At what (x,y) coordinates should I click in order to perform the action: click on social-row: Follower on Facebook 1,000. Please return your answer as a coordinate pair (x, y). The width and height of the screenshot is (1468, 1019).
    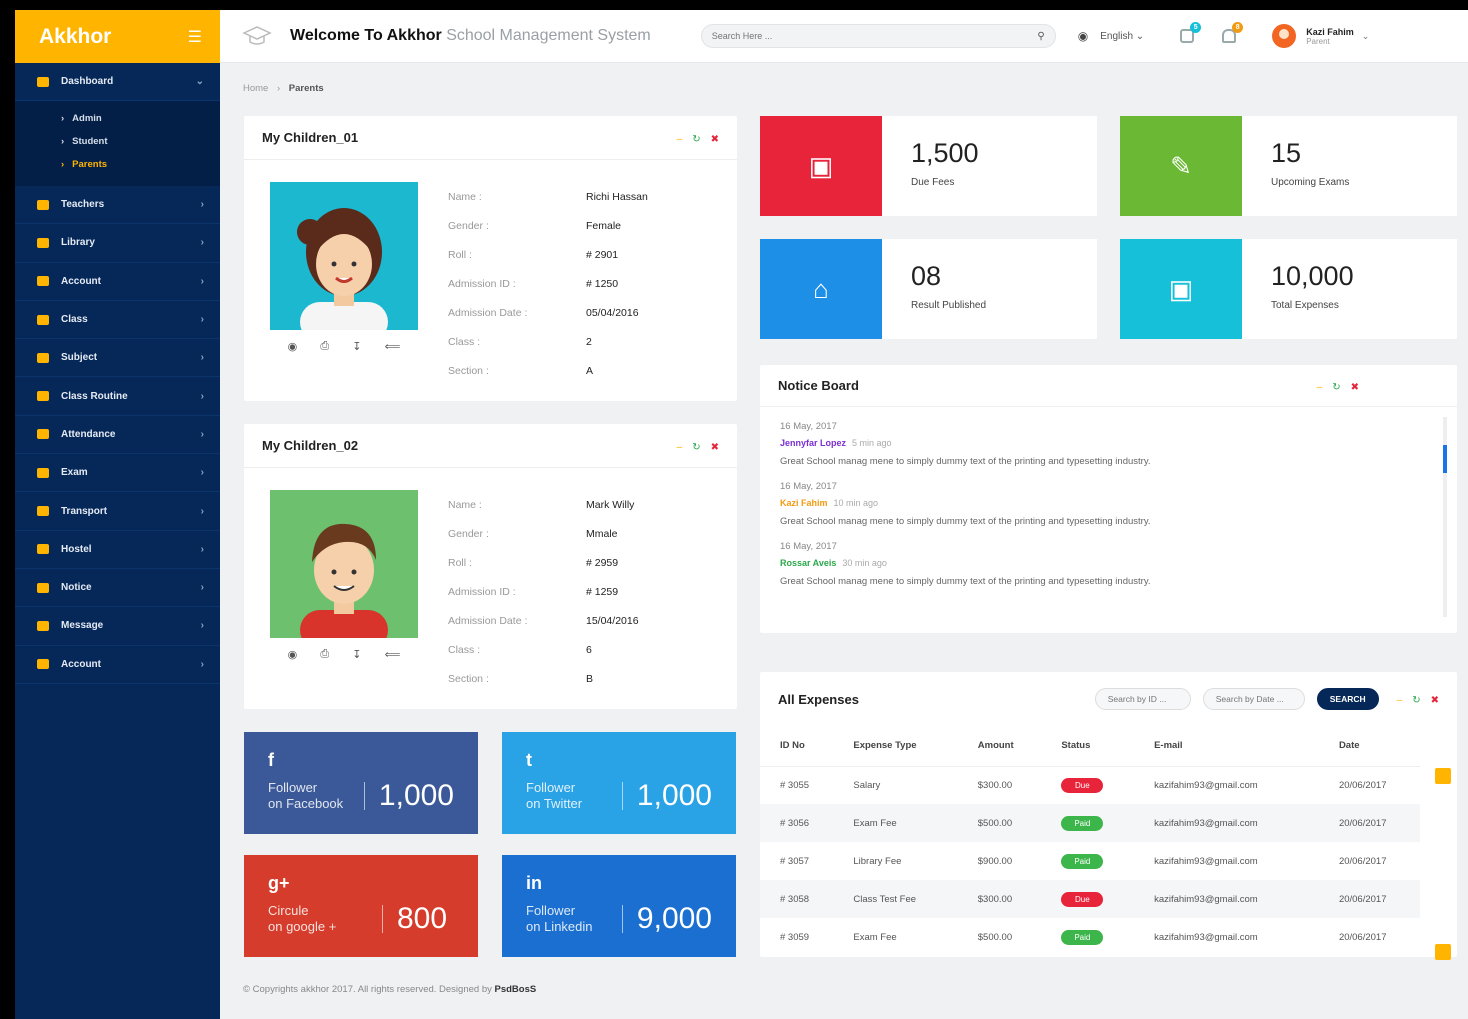
    Looking at the image, I should click on (361, 796).